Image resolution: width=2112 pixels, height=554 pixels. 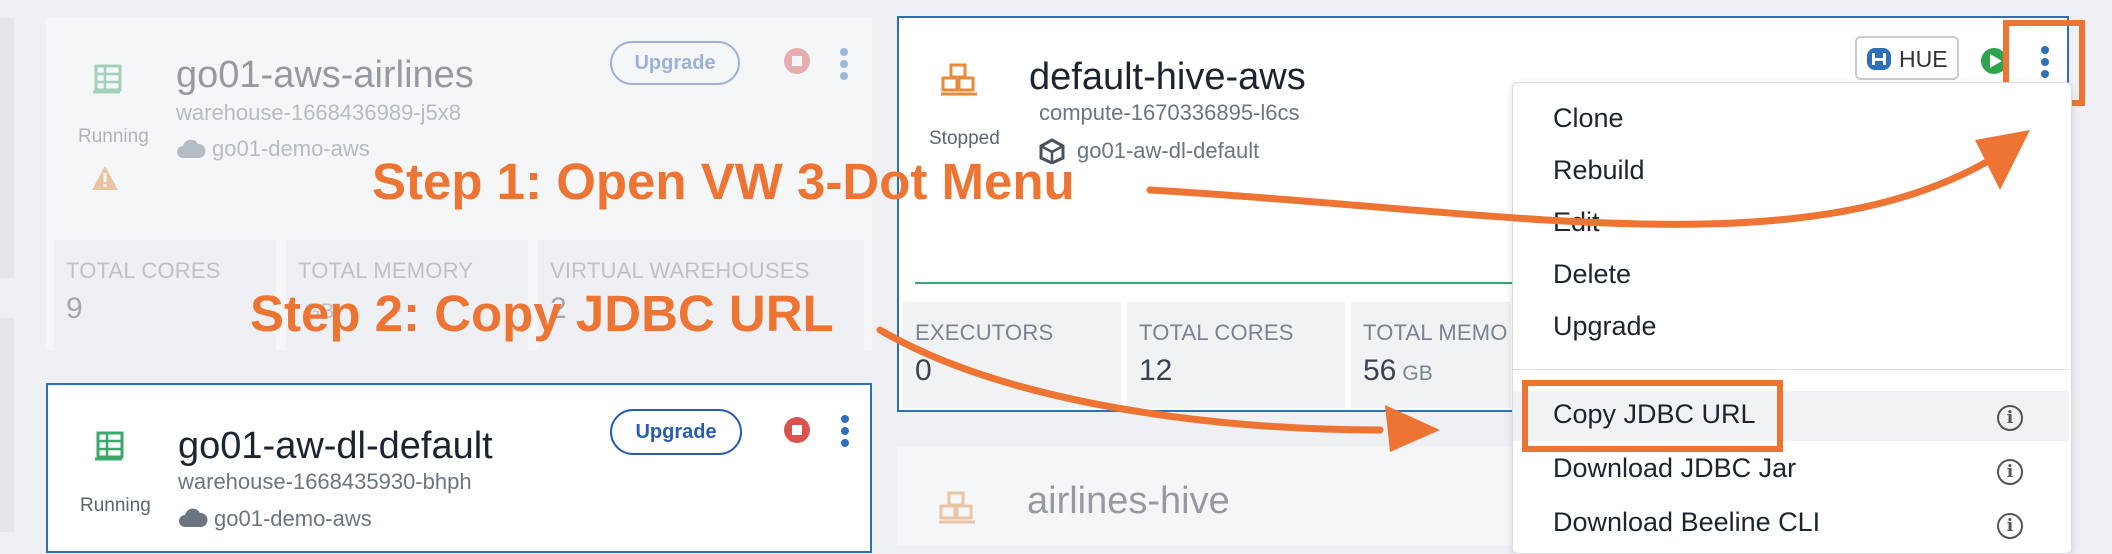 What do you see at coordinates (542, 313) in the screenshot?
I see `annotation-step-2: Step 2: Copy JDBC URL` at bounding box center [542, 313].